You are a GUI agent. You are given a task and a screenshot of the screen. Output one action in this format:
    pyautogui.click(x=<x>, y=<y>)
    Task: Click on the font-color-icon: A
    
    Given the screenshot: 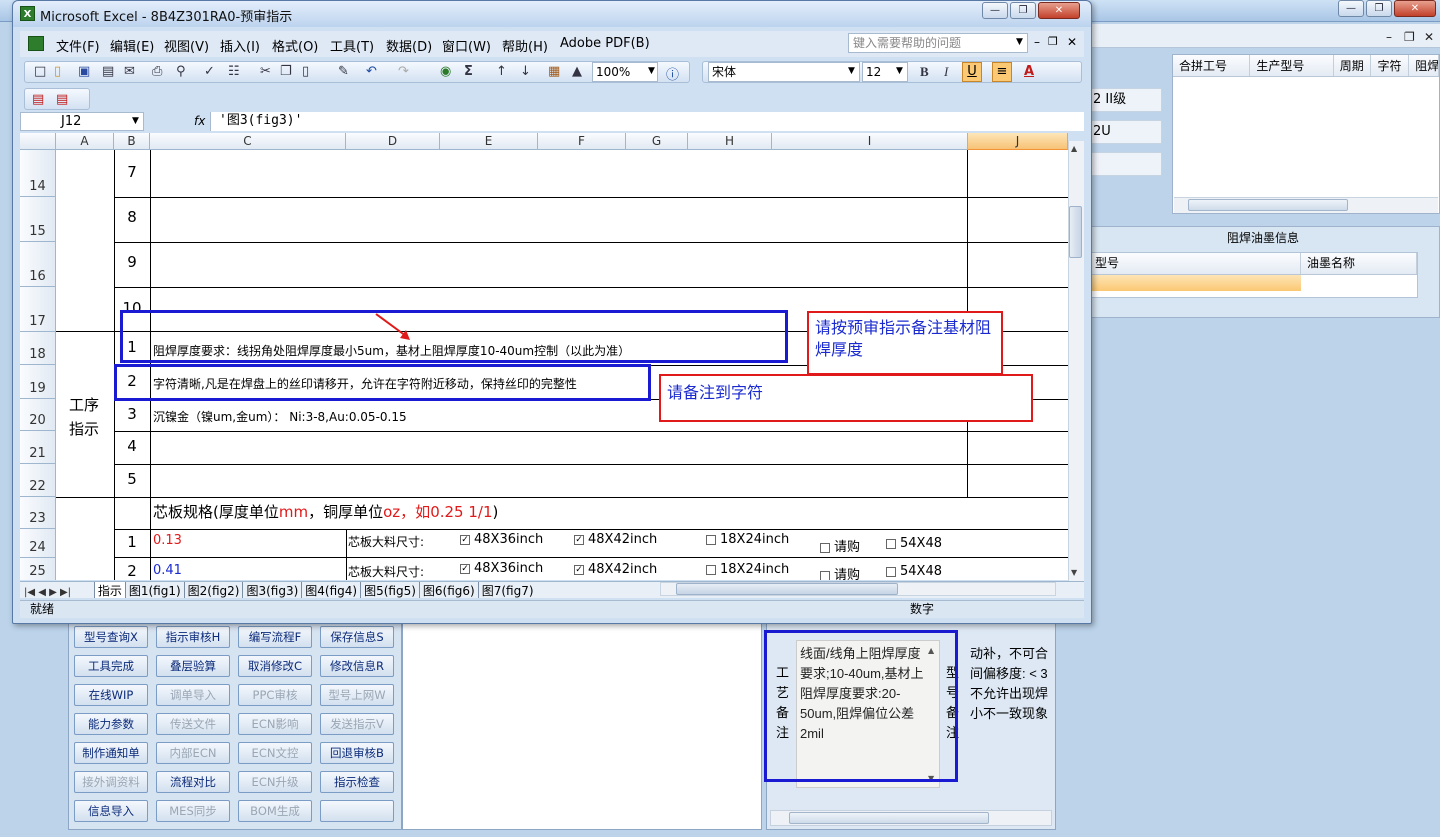 What is the action you would take?
    pyautogui.click(x=1029, y=71)
    